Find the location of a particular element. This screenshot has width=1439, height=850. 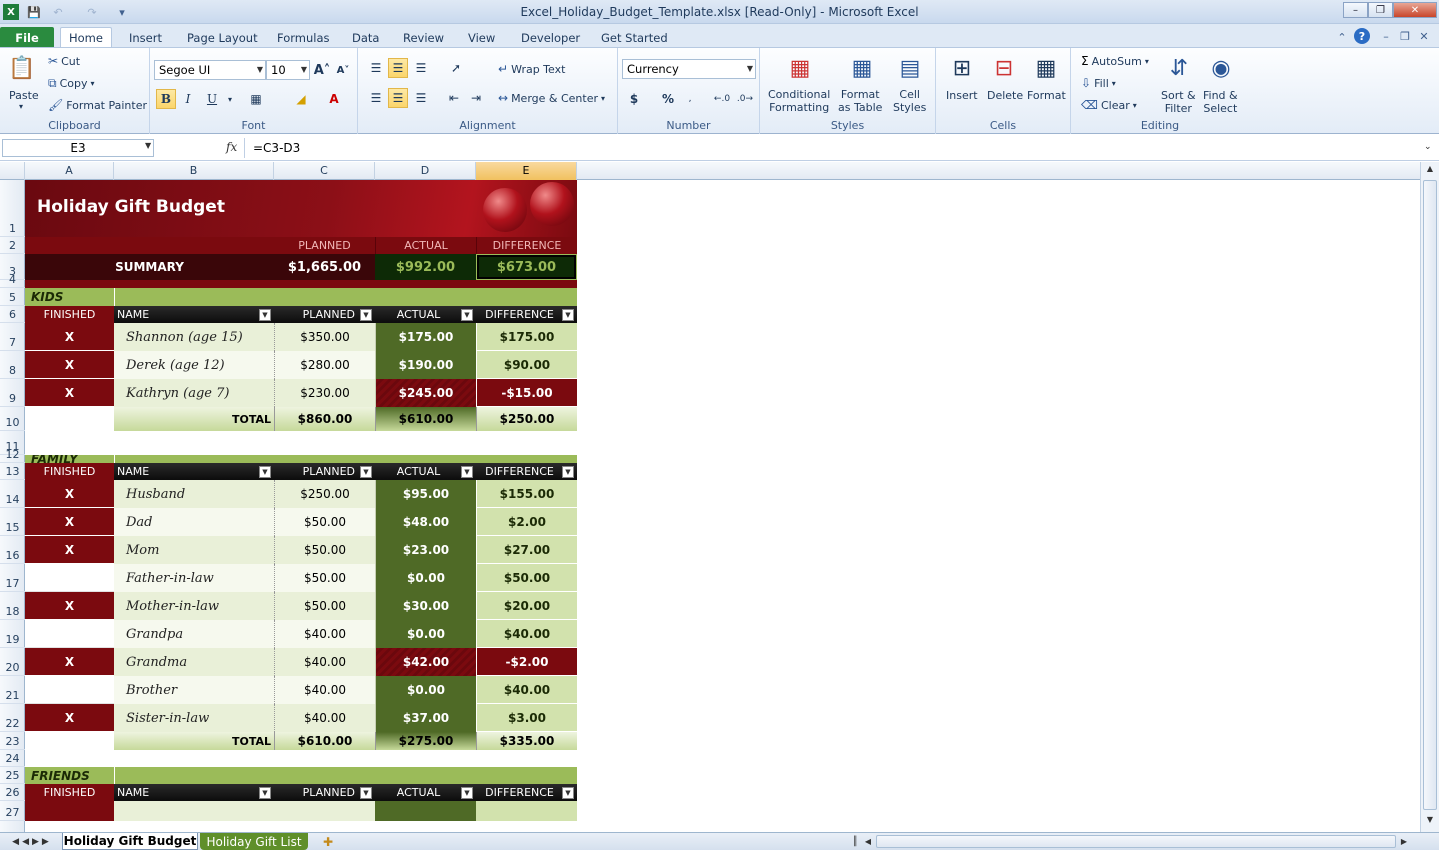

column-header-c: C is located at coordinates (324, 171).